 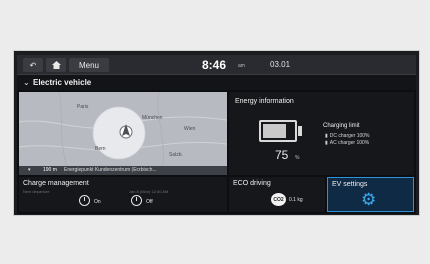 I want to click on charging-limit-title: Charging limit, so click(x=341, y=126).